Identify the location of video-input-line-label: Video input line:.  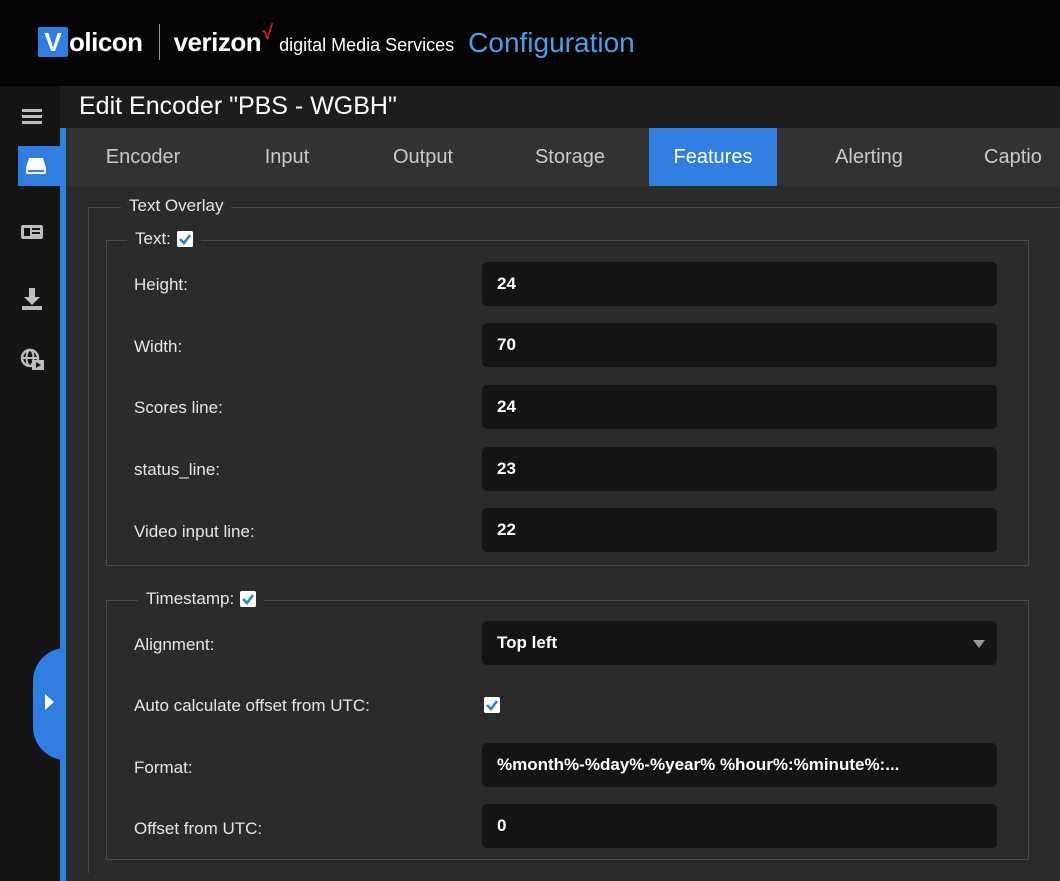
(194, 531).